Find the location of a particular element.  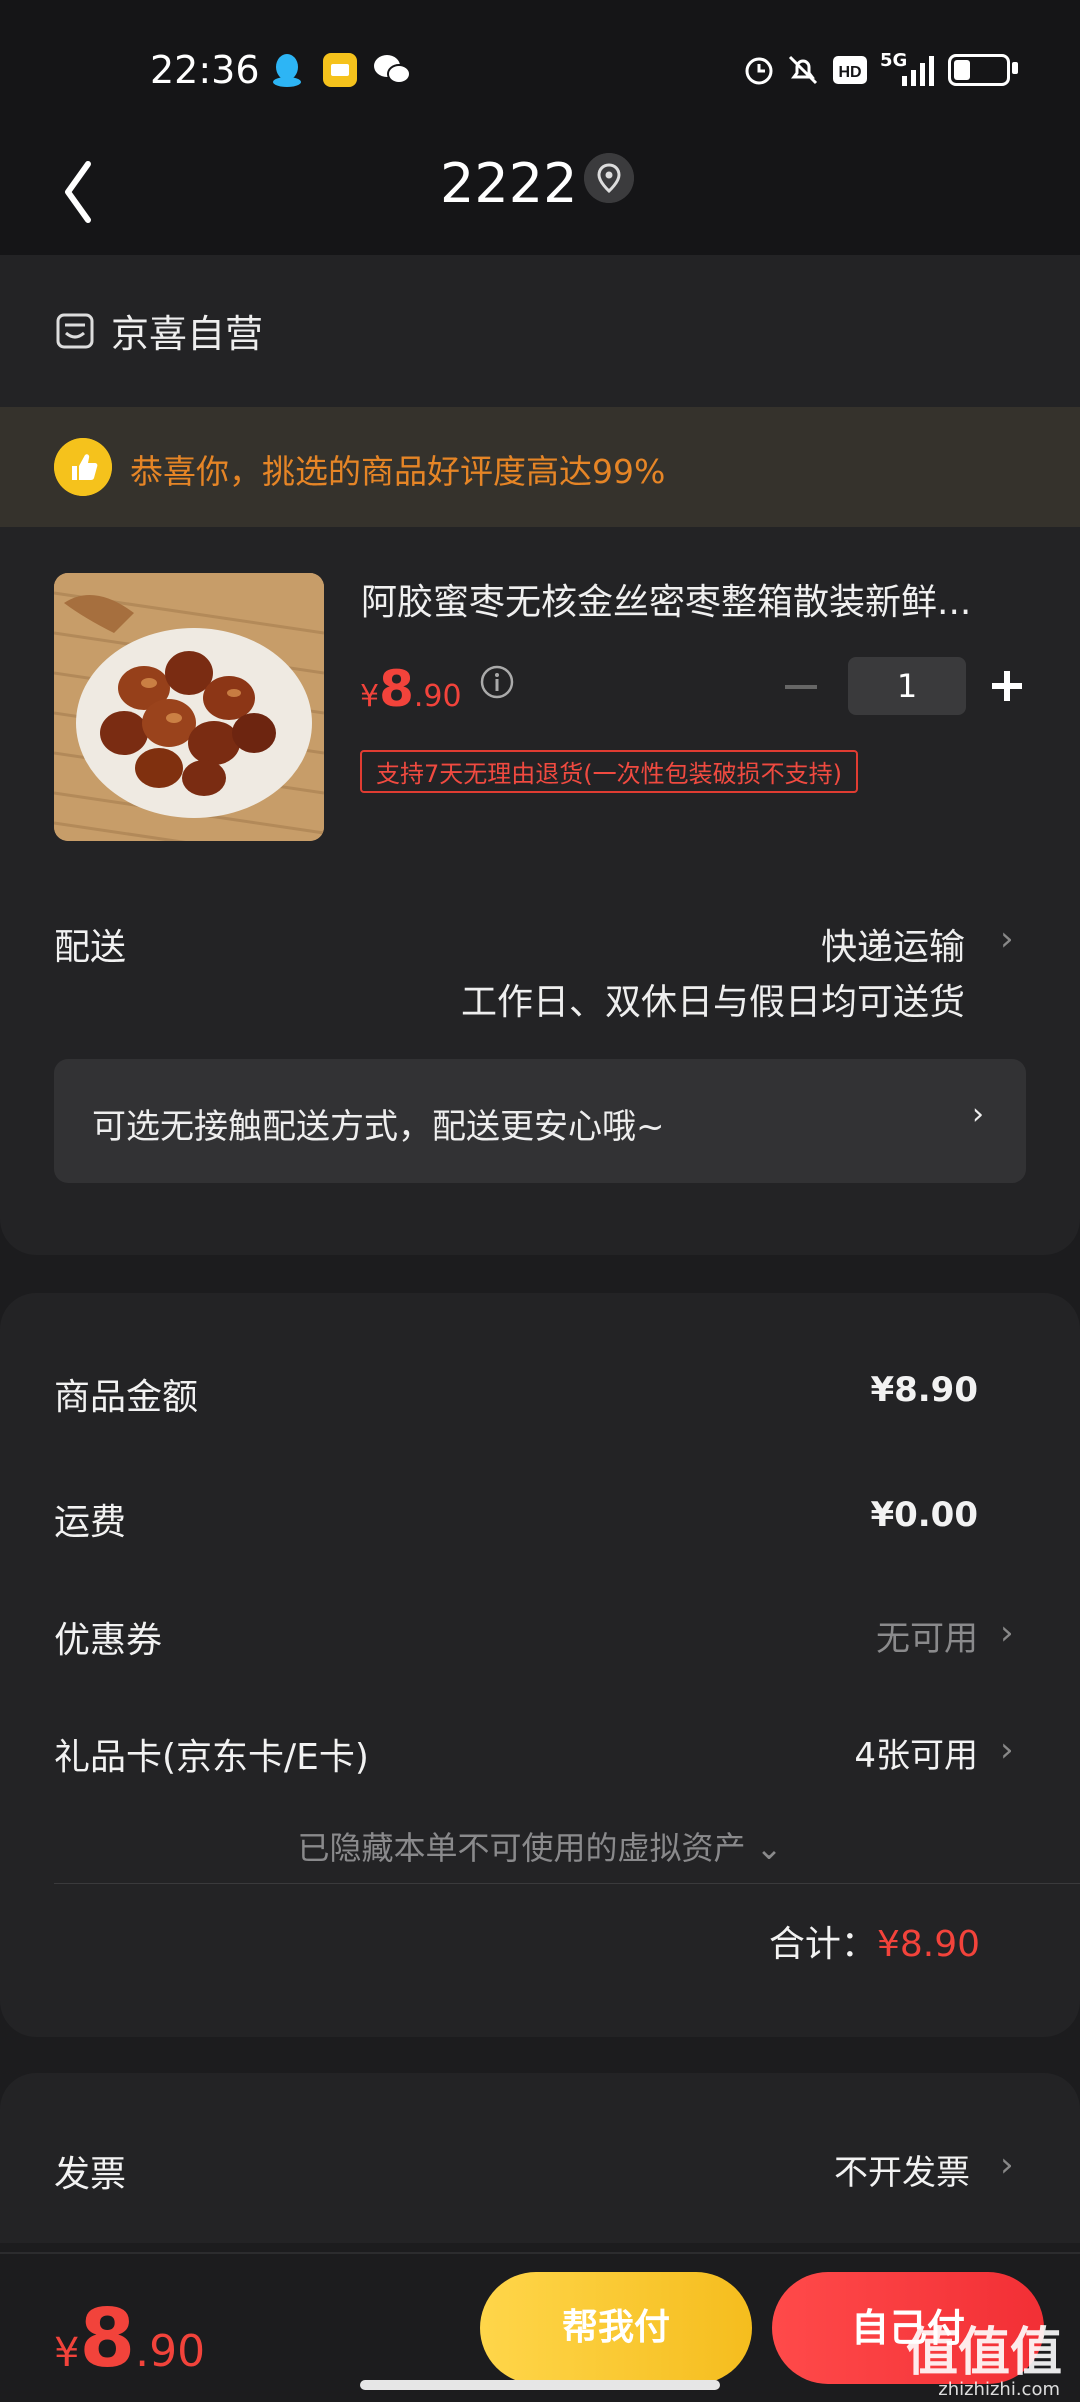

quantity-increase-button is located at coordinates (1007, 686).